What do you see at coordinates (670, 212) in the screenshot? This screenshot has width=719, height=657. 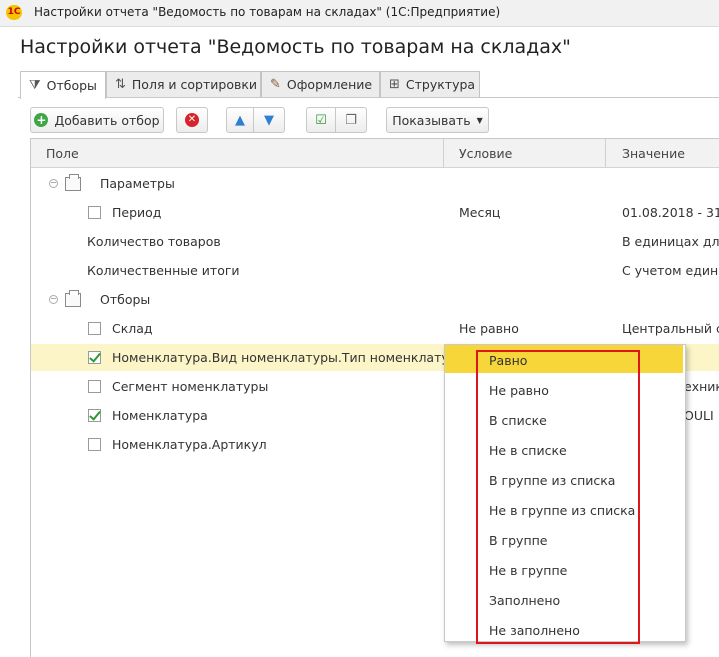 I see `value-period: 01.08.2018 - 31.0` at bounding box center [670, 212].